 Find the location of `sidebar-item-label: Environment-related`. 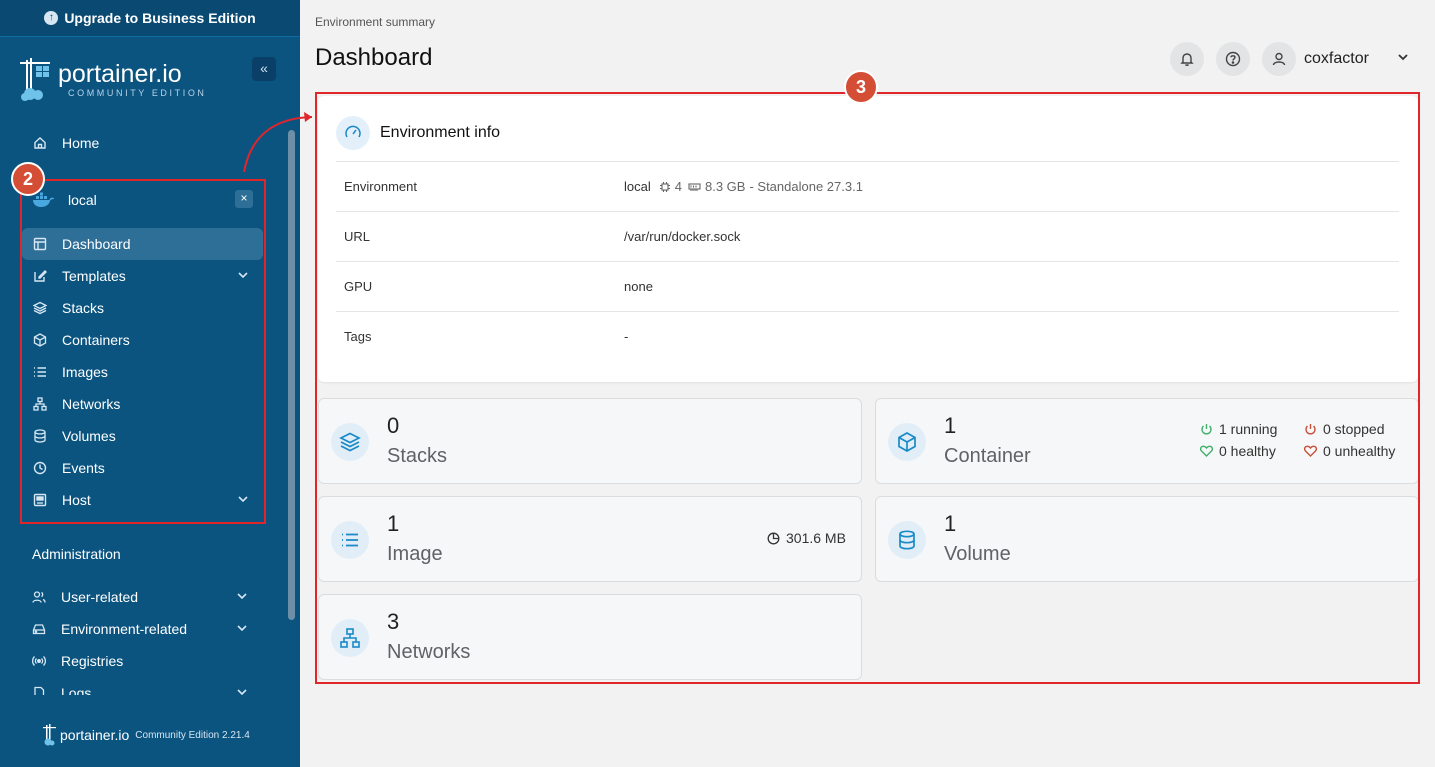

sidebar-item-label: Environment-related is located at coordinates (124, 629).